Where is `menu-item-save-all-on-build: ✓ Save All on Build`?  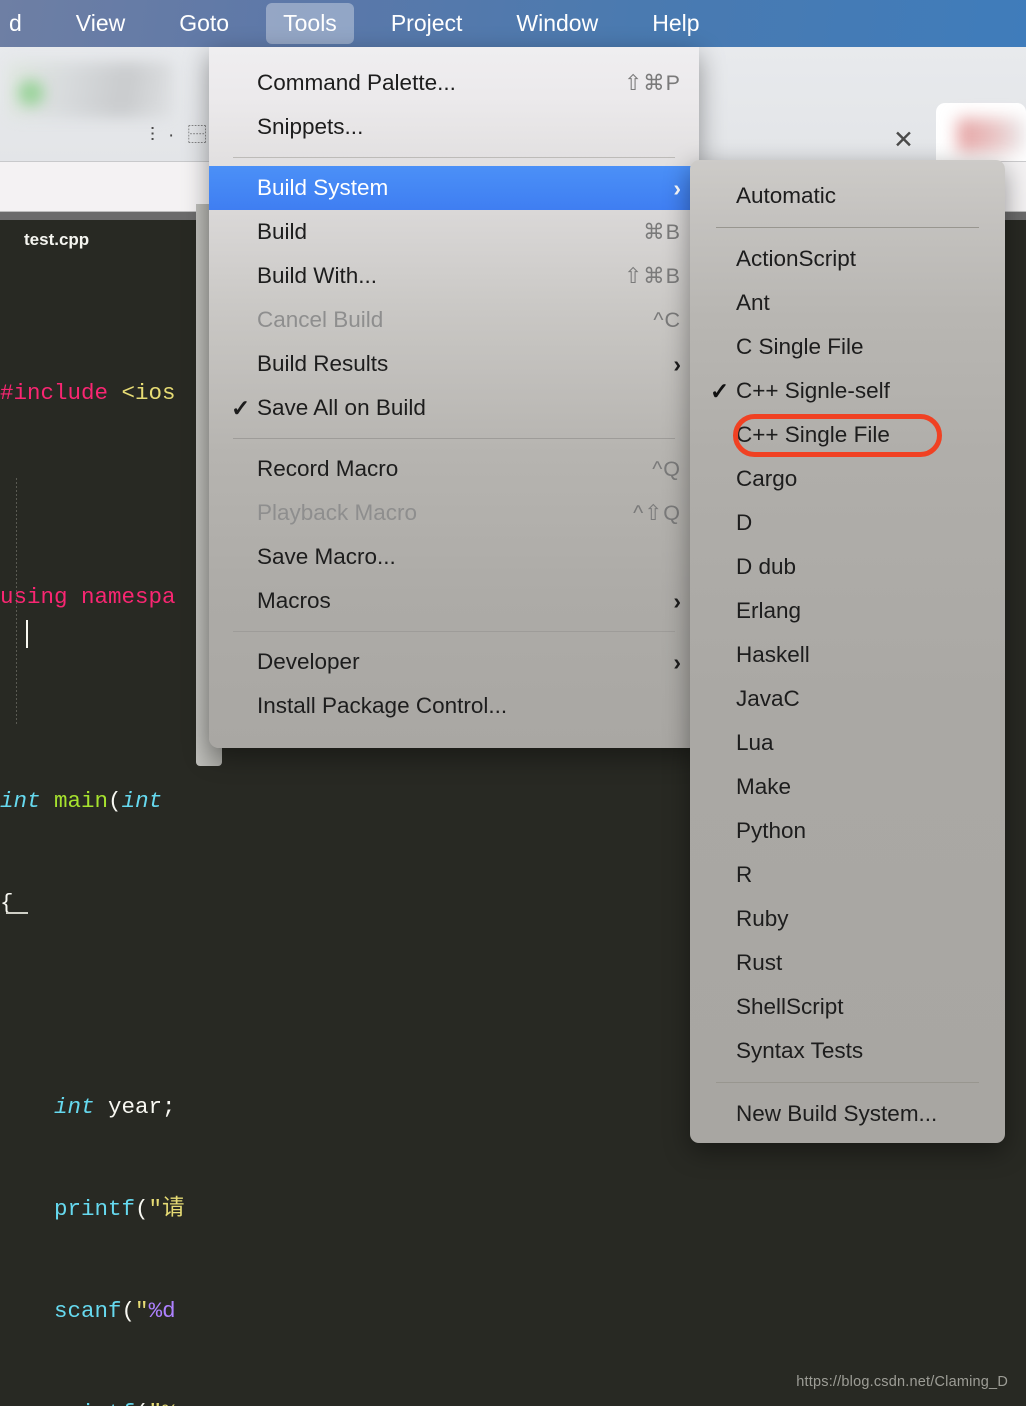 menu-item-save-all-on-build: ✓ Save All on Build is located at coordinates (454, 408).